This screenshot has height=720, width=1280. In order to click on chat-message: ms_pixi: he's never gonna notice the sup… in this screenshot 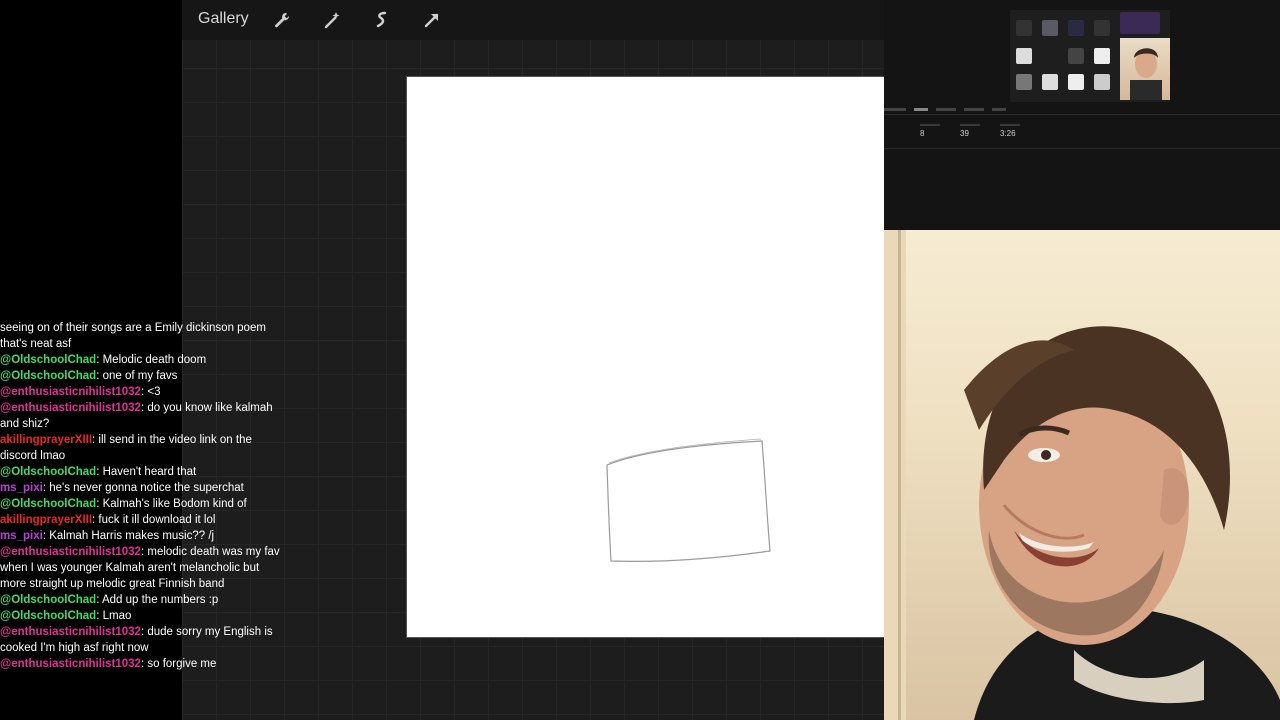, I will do `click(140, 488)`.